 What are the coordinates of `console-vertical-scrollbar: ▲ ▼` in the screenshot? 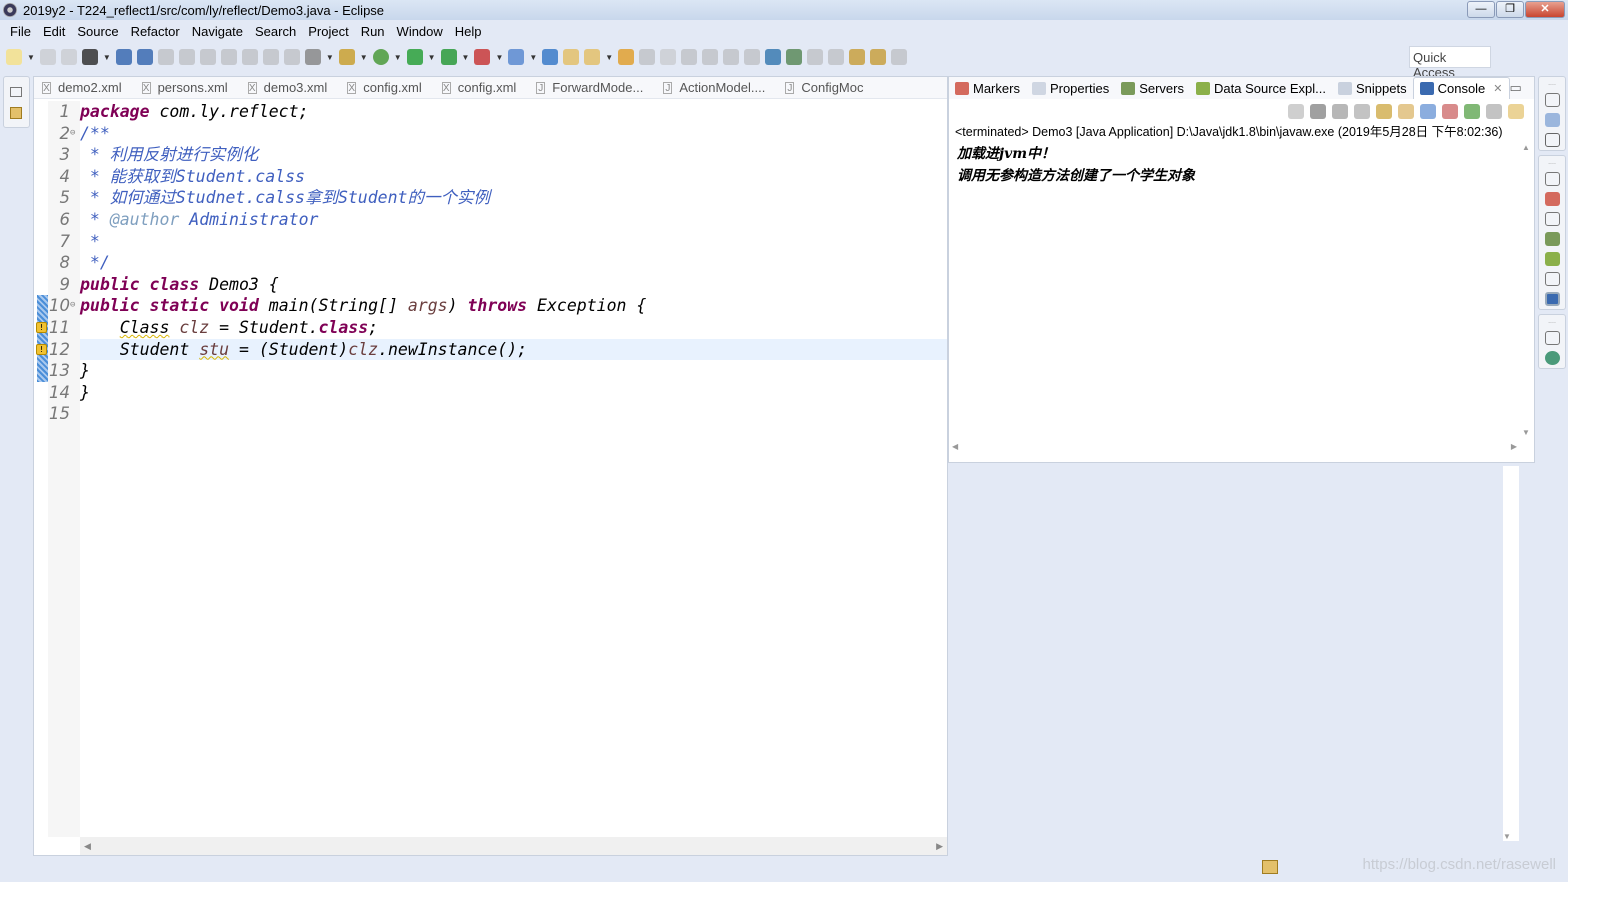 It's located at (1526, 293).